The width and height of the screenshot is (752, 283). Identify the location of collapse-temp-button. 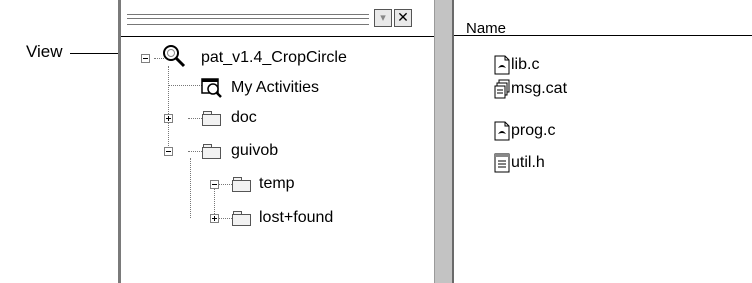
(214, 184).